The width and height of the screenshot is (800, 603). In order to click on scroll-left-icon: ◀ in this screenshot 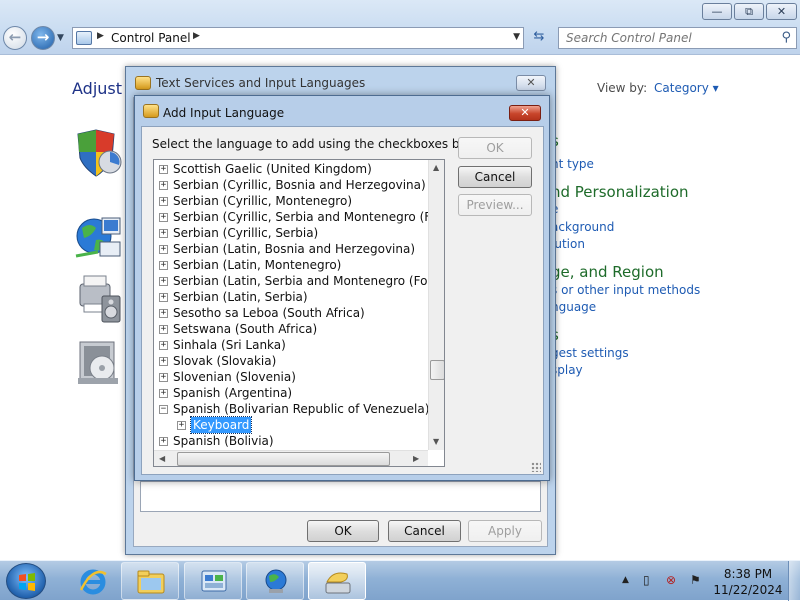, I will do `click(162, 458)`.